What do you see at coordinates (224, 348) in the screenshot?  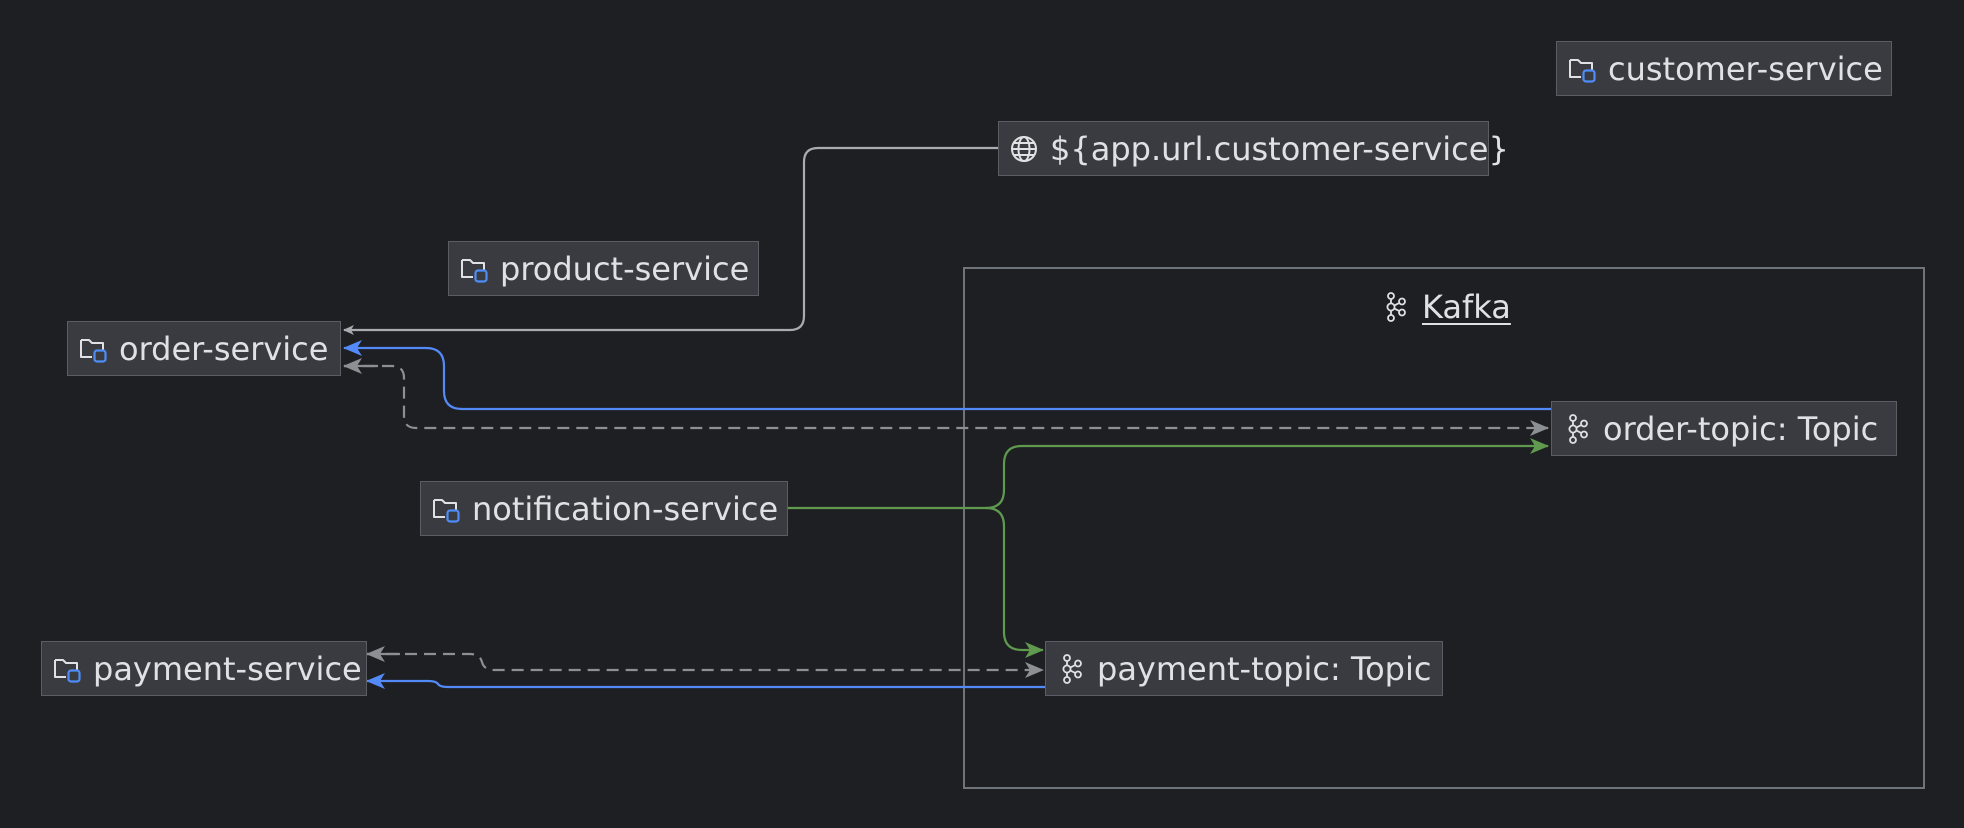 I see `node-label: order-service` at bounding box center [224, 348].